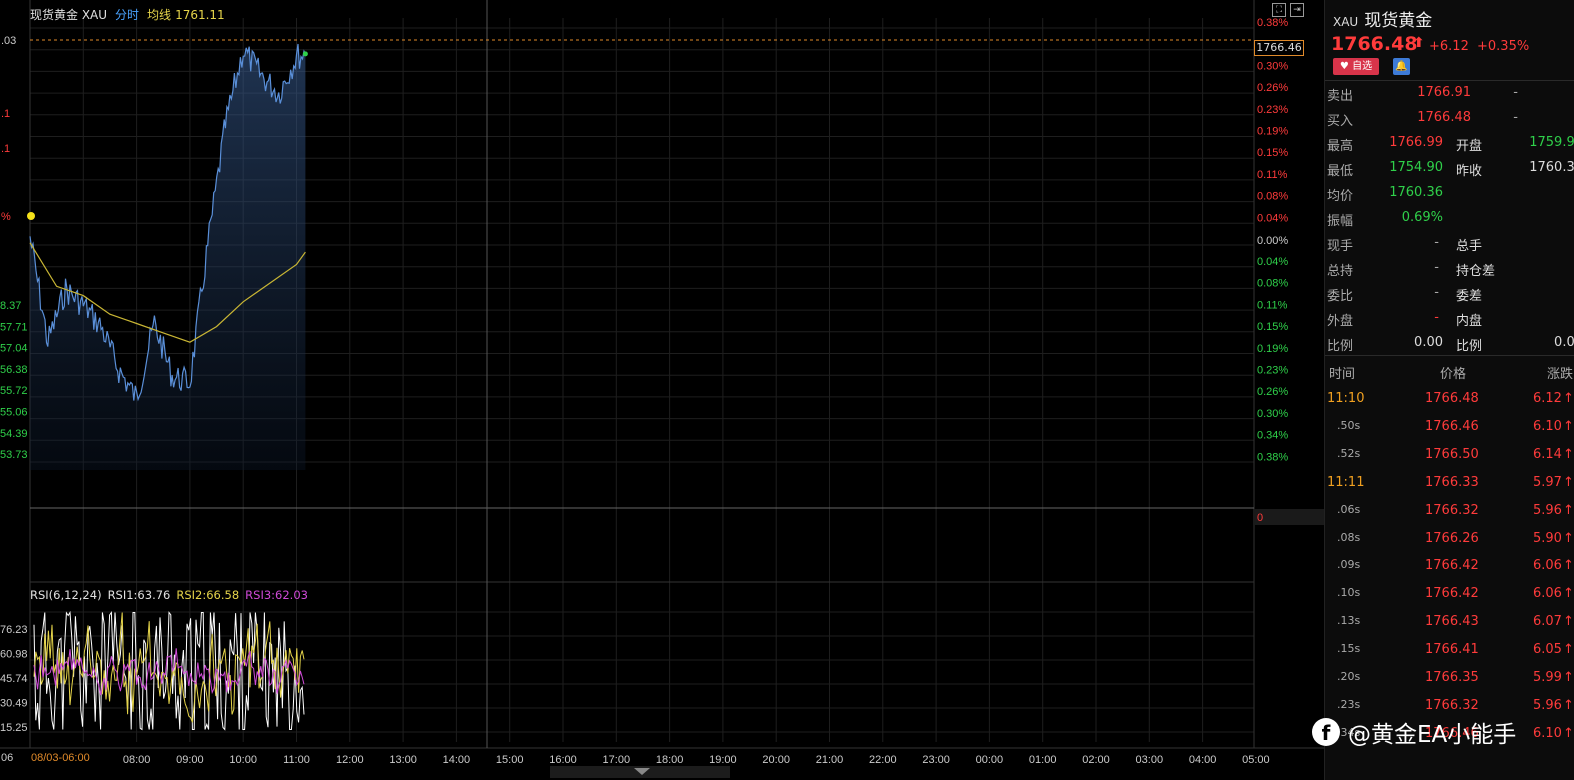 The height and width of the screenshot is (780, 1574). I want to click on quote-label: 振幅, so click(1340, 221).